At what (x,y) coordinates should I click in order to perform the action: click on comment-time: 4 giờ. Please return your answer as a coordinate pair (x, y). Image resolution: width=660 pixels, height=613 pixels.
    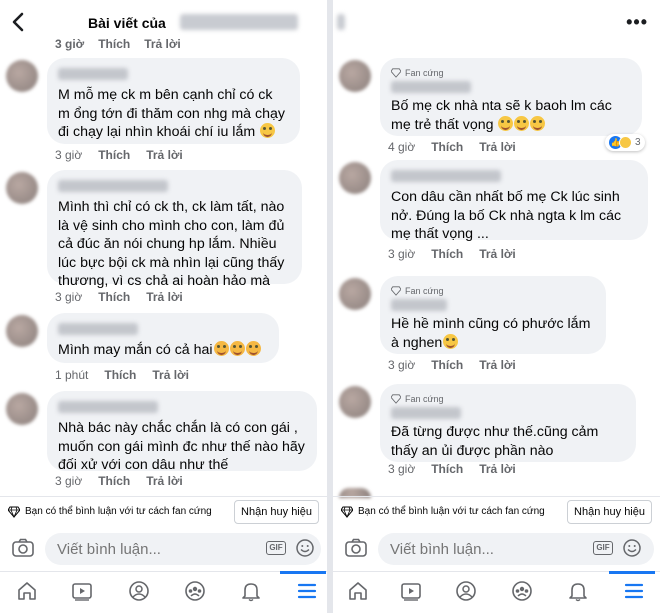
    Looking at the image, I should click on (402, 147).